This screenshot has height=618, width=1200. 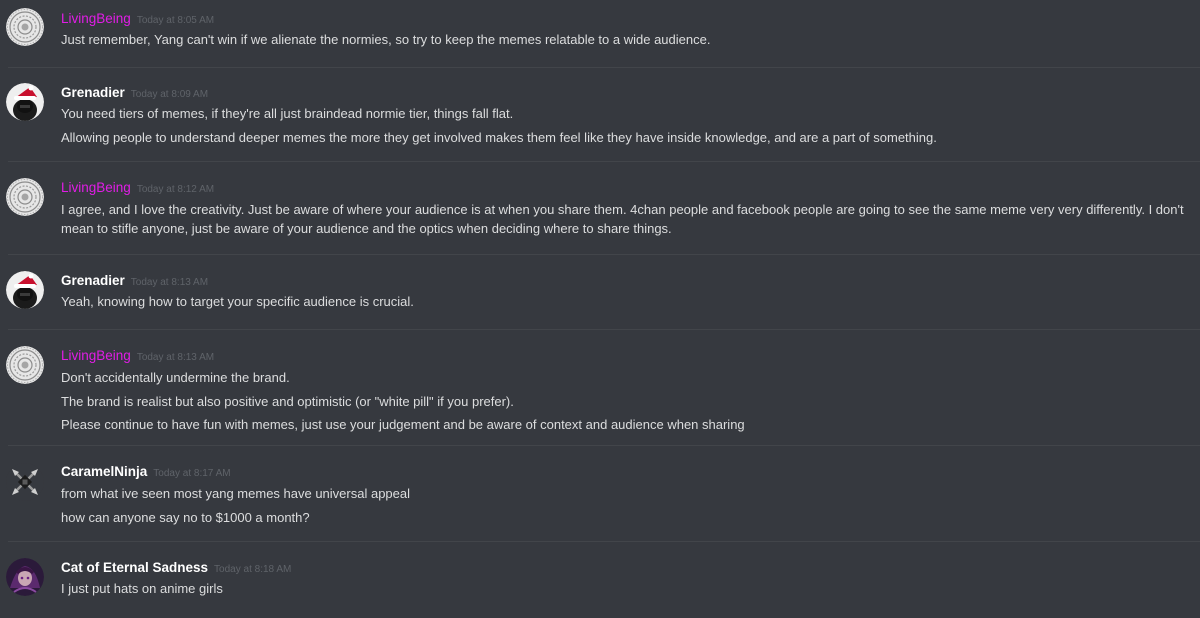 I want to click on timestamp: Today at 8:17 AM, so click(x=191, y=473).